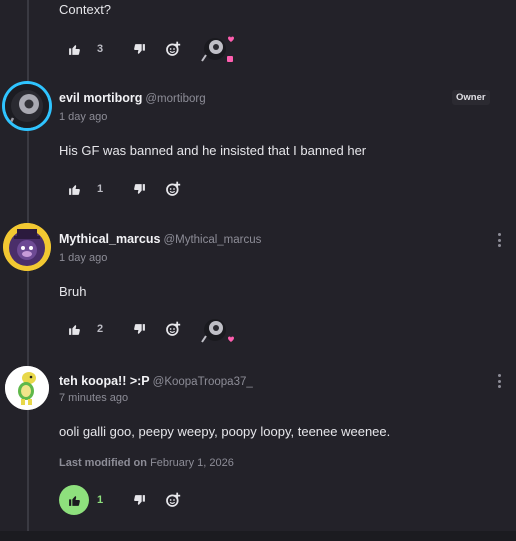 Image resolution: width=516 pixels, height=541 pixels. I want to click on author-name: teh koopa!! >:P @KoopaTroopa37_, so click(156, 381).